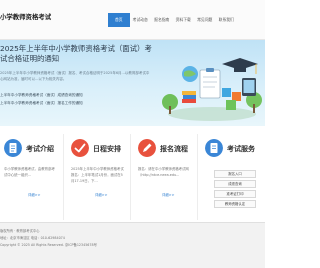 Image resolution: width=320 pixels, height=268 pixels. What do you see at coordinates (41, 95) in the screenshot?
I see `hero-news-link: 上半年中小学教师资格考试（面试）成绩查询的通知` at bounding box center [41, 95].